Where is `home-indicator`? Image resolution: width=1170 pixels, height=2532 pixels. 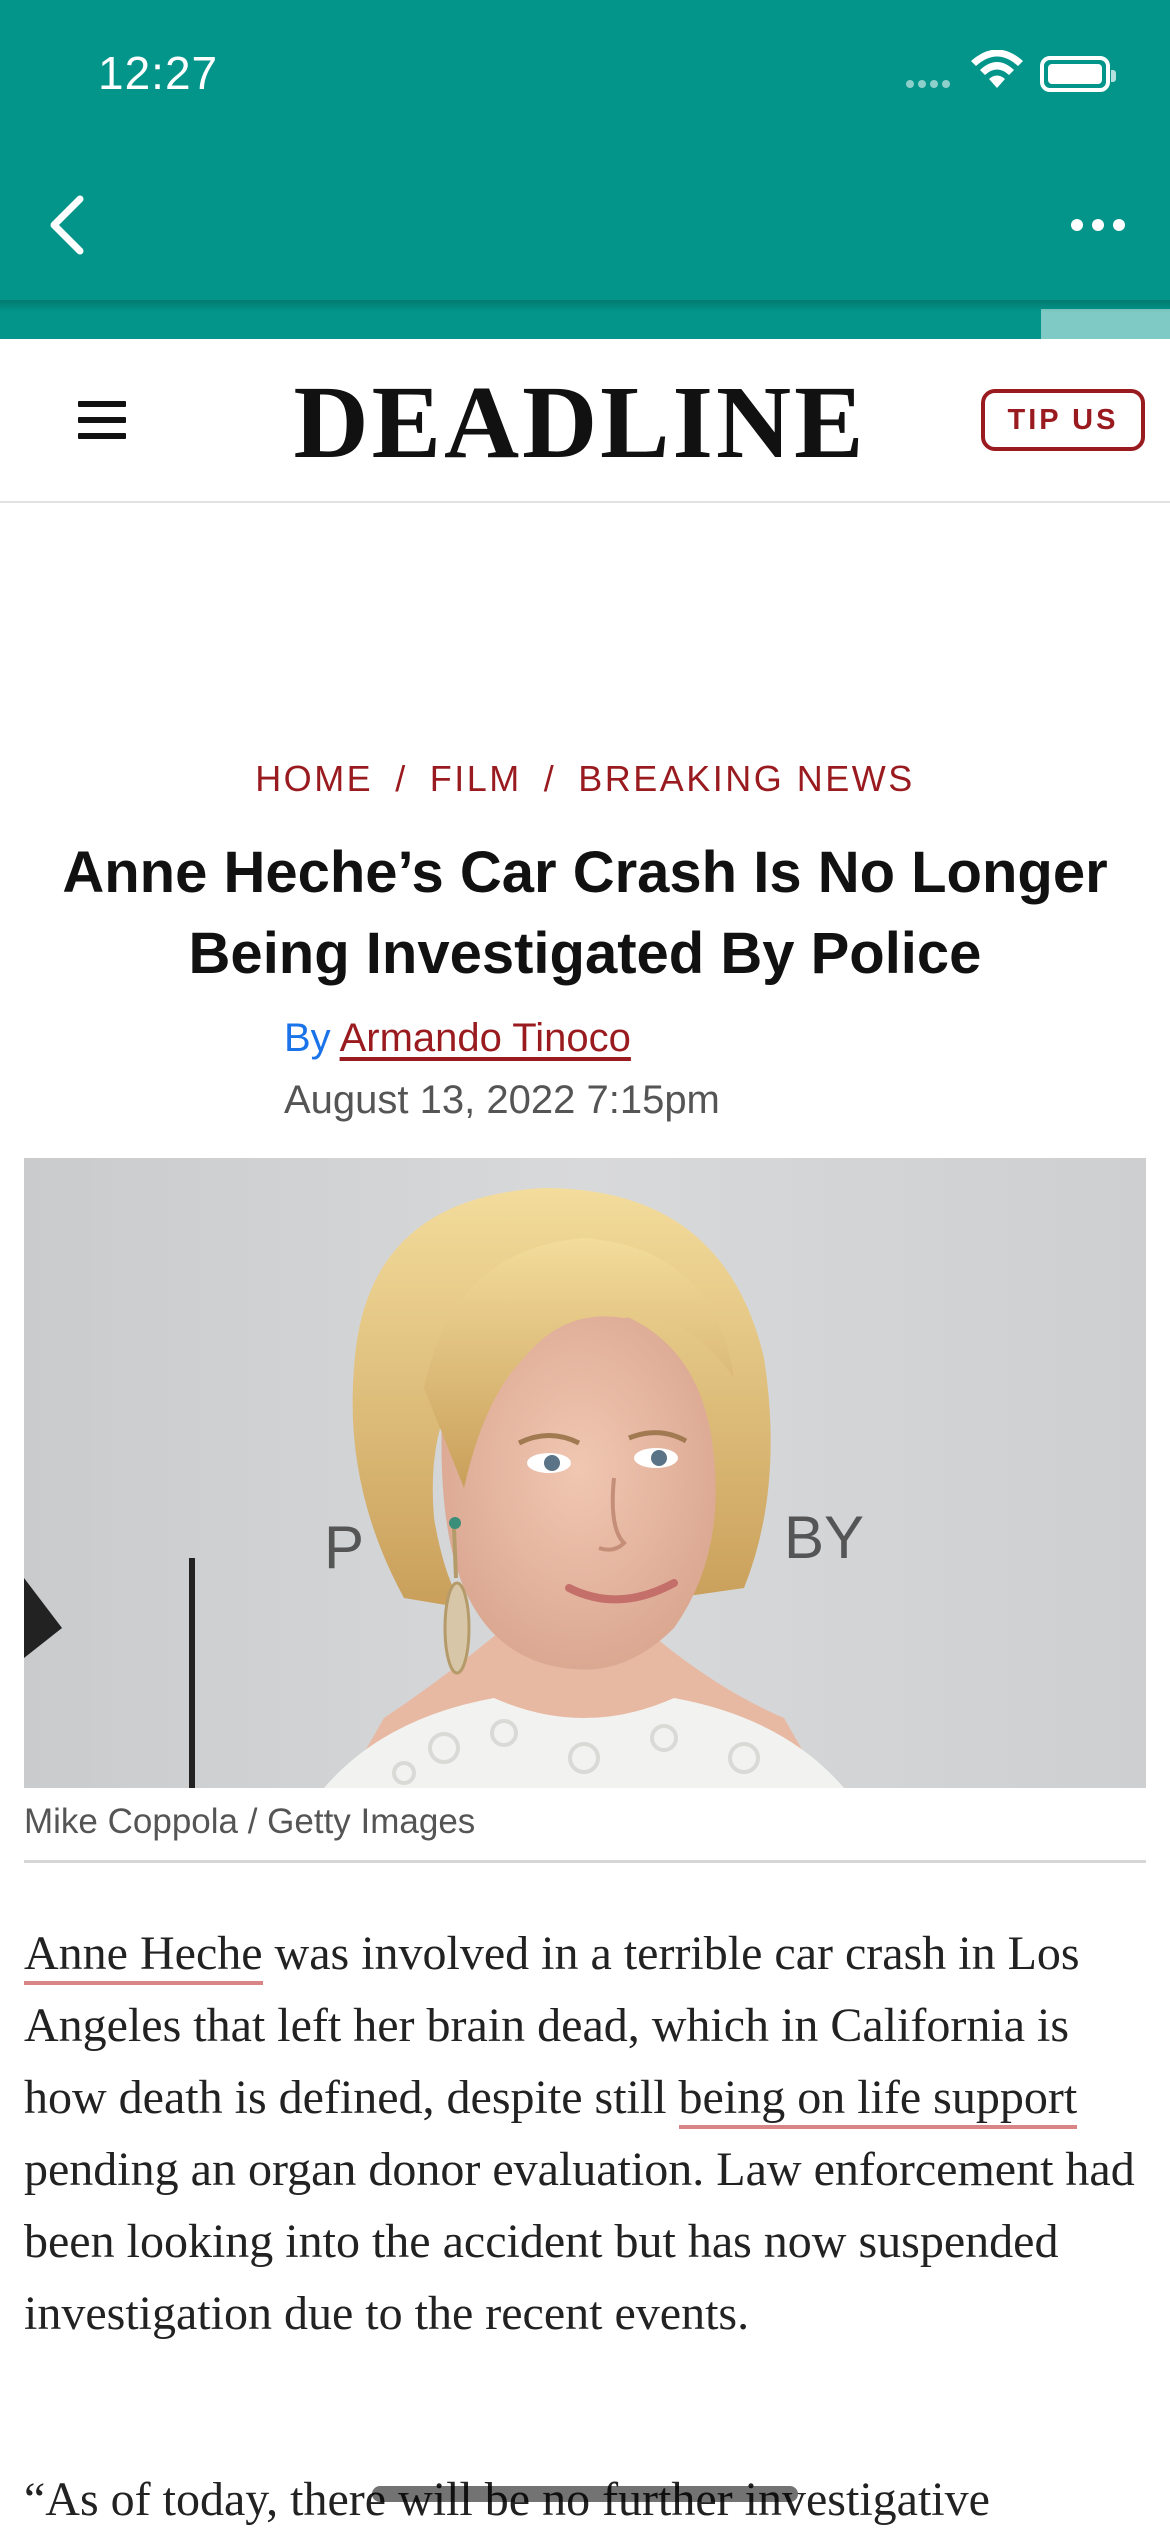
home-indicator is located at coordinates (585, 2494).